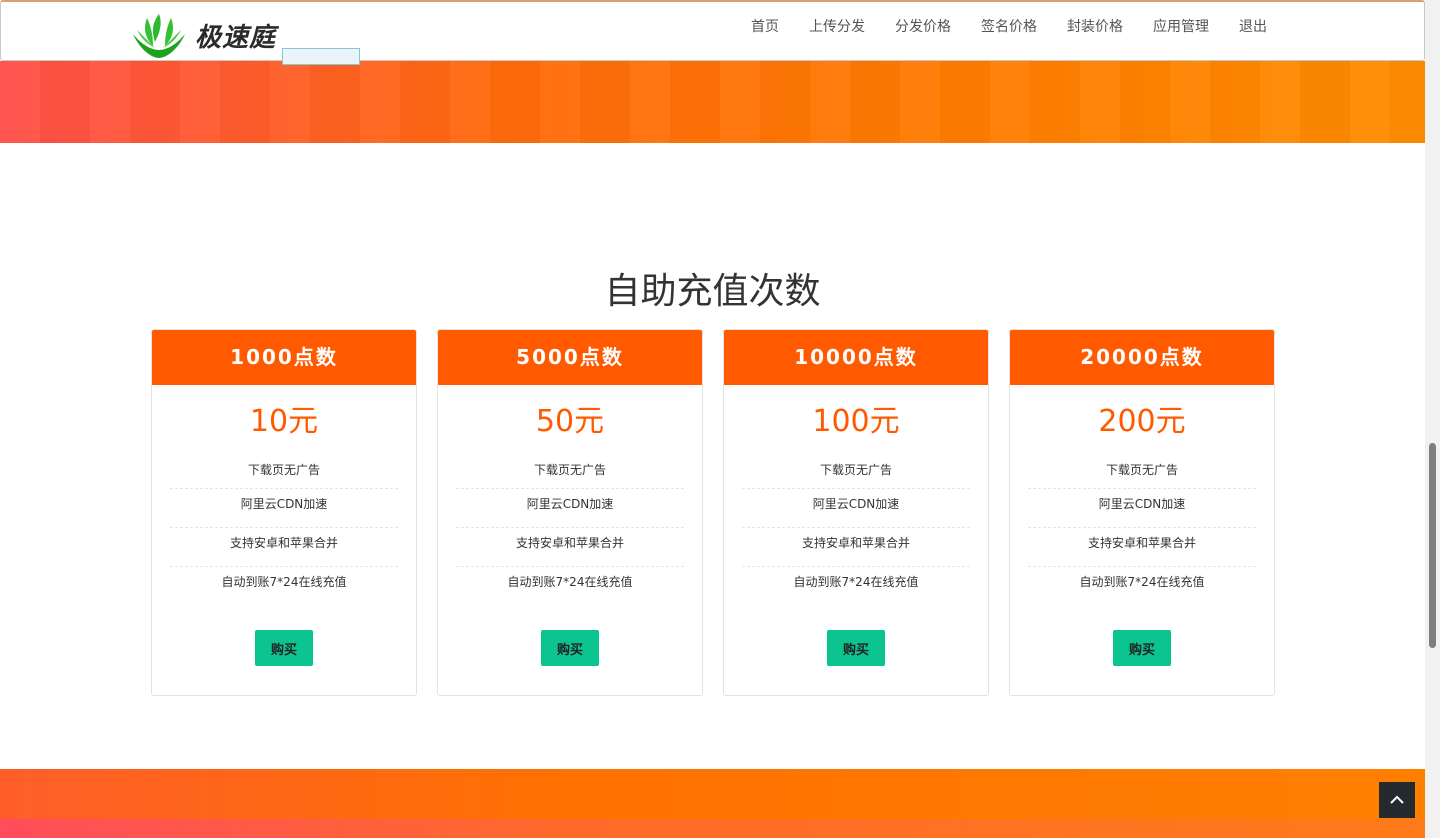 The width and height of the screenshot is (1440, 838). Describe the element at coordinates (1432, 545) in the screenshot. I see `scrollbar-thumb` at that location.